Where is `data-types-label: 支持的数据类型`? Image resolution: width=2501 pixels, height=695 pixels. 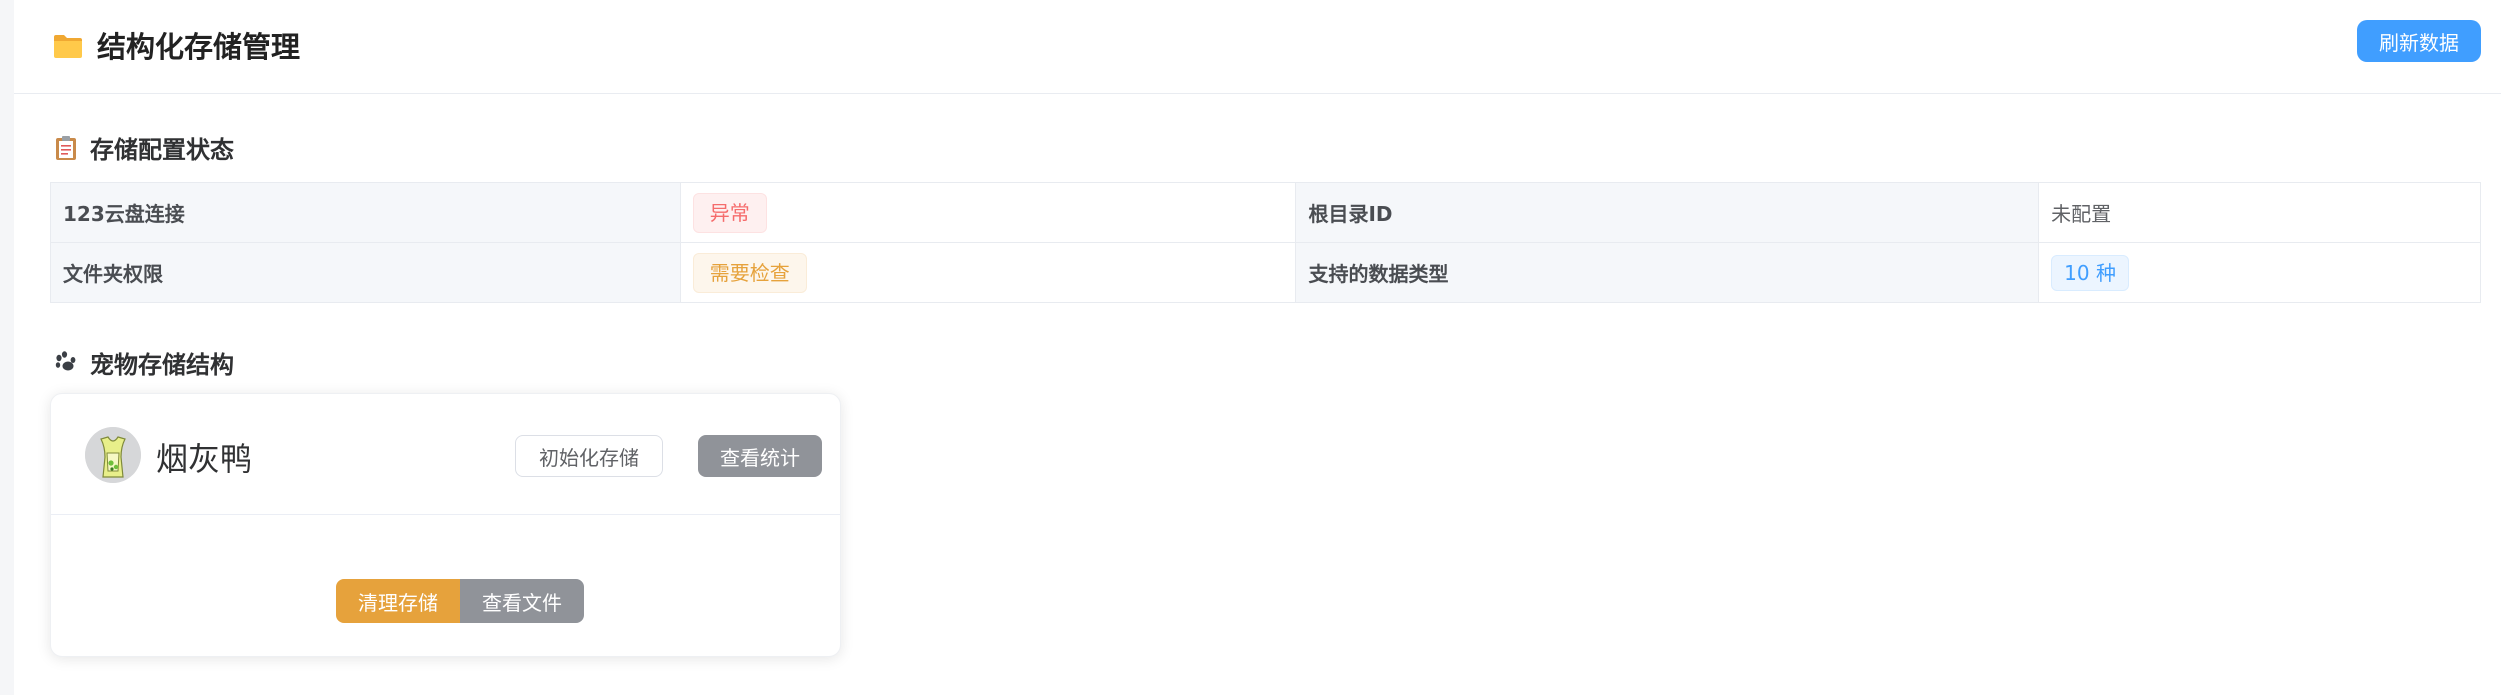
data-types-label: 支持的数据类型 is located at coordinates (1667, 272).